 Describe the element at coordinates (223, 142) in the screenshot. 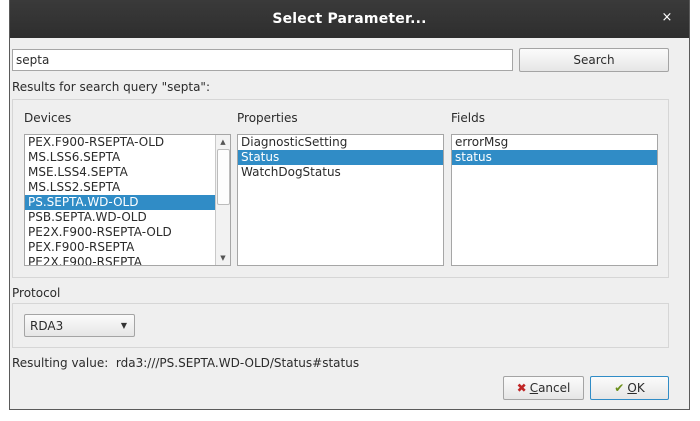

I see `scroll-up-icon: ▲` at that location.